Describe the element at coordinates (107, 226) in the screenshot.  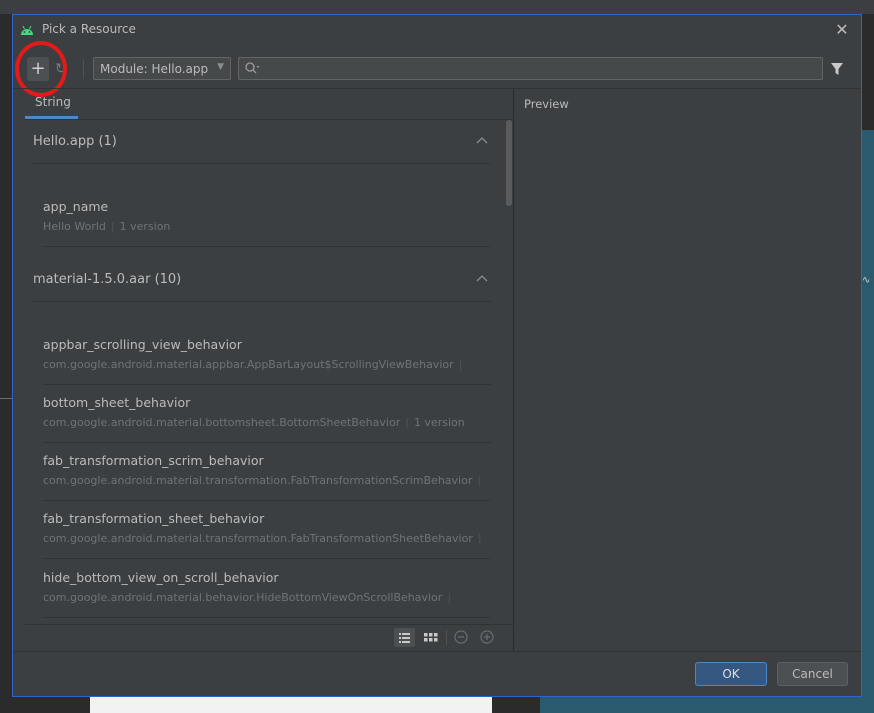
I see `item-details: Hello World | 1 version` at that location.